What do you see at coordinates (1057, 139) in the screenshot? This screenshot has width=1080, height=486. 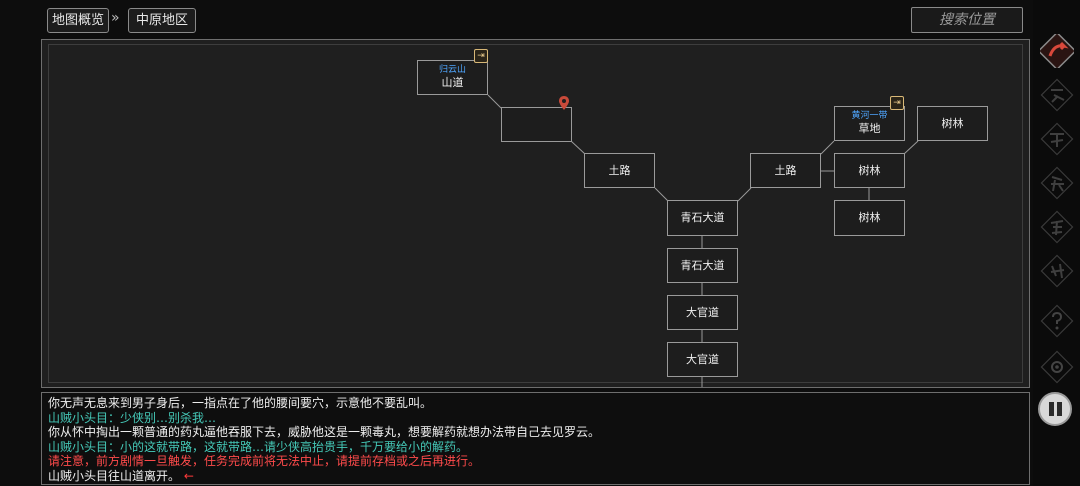 I see `skill-icon` at bounding box center [1057, 139].